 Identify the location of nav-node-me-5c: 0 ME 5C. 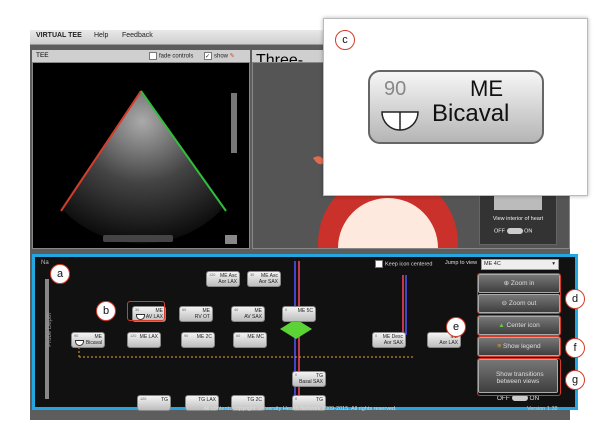
(299, 314).